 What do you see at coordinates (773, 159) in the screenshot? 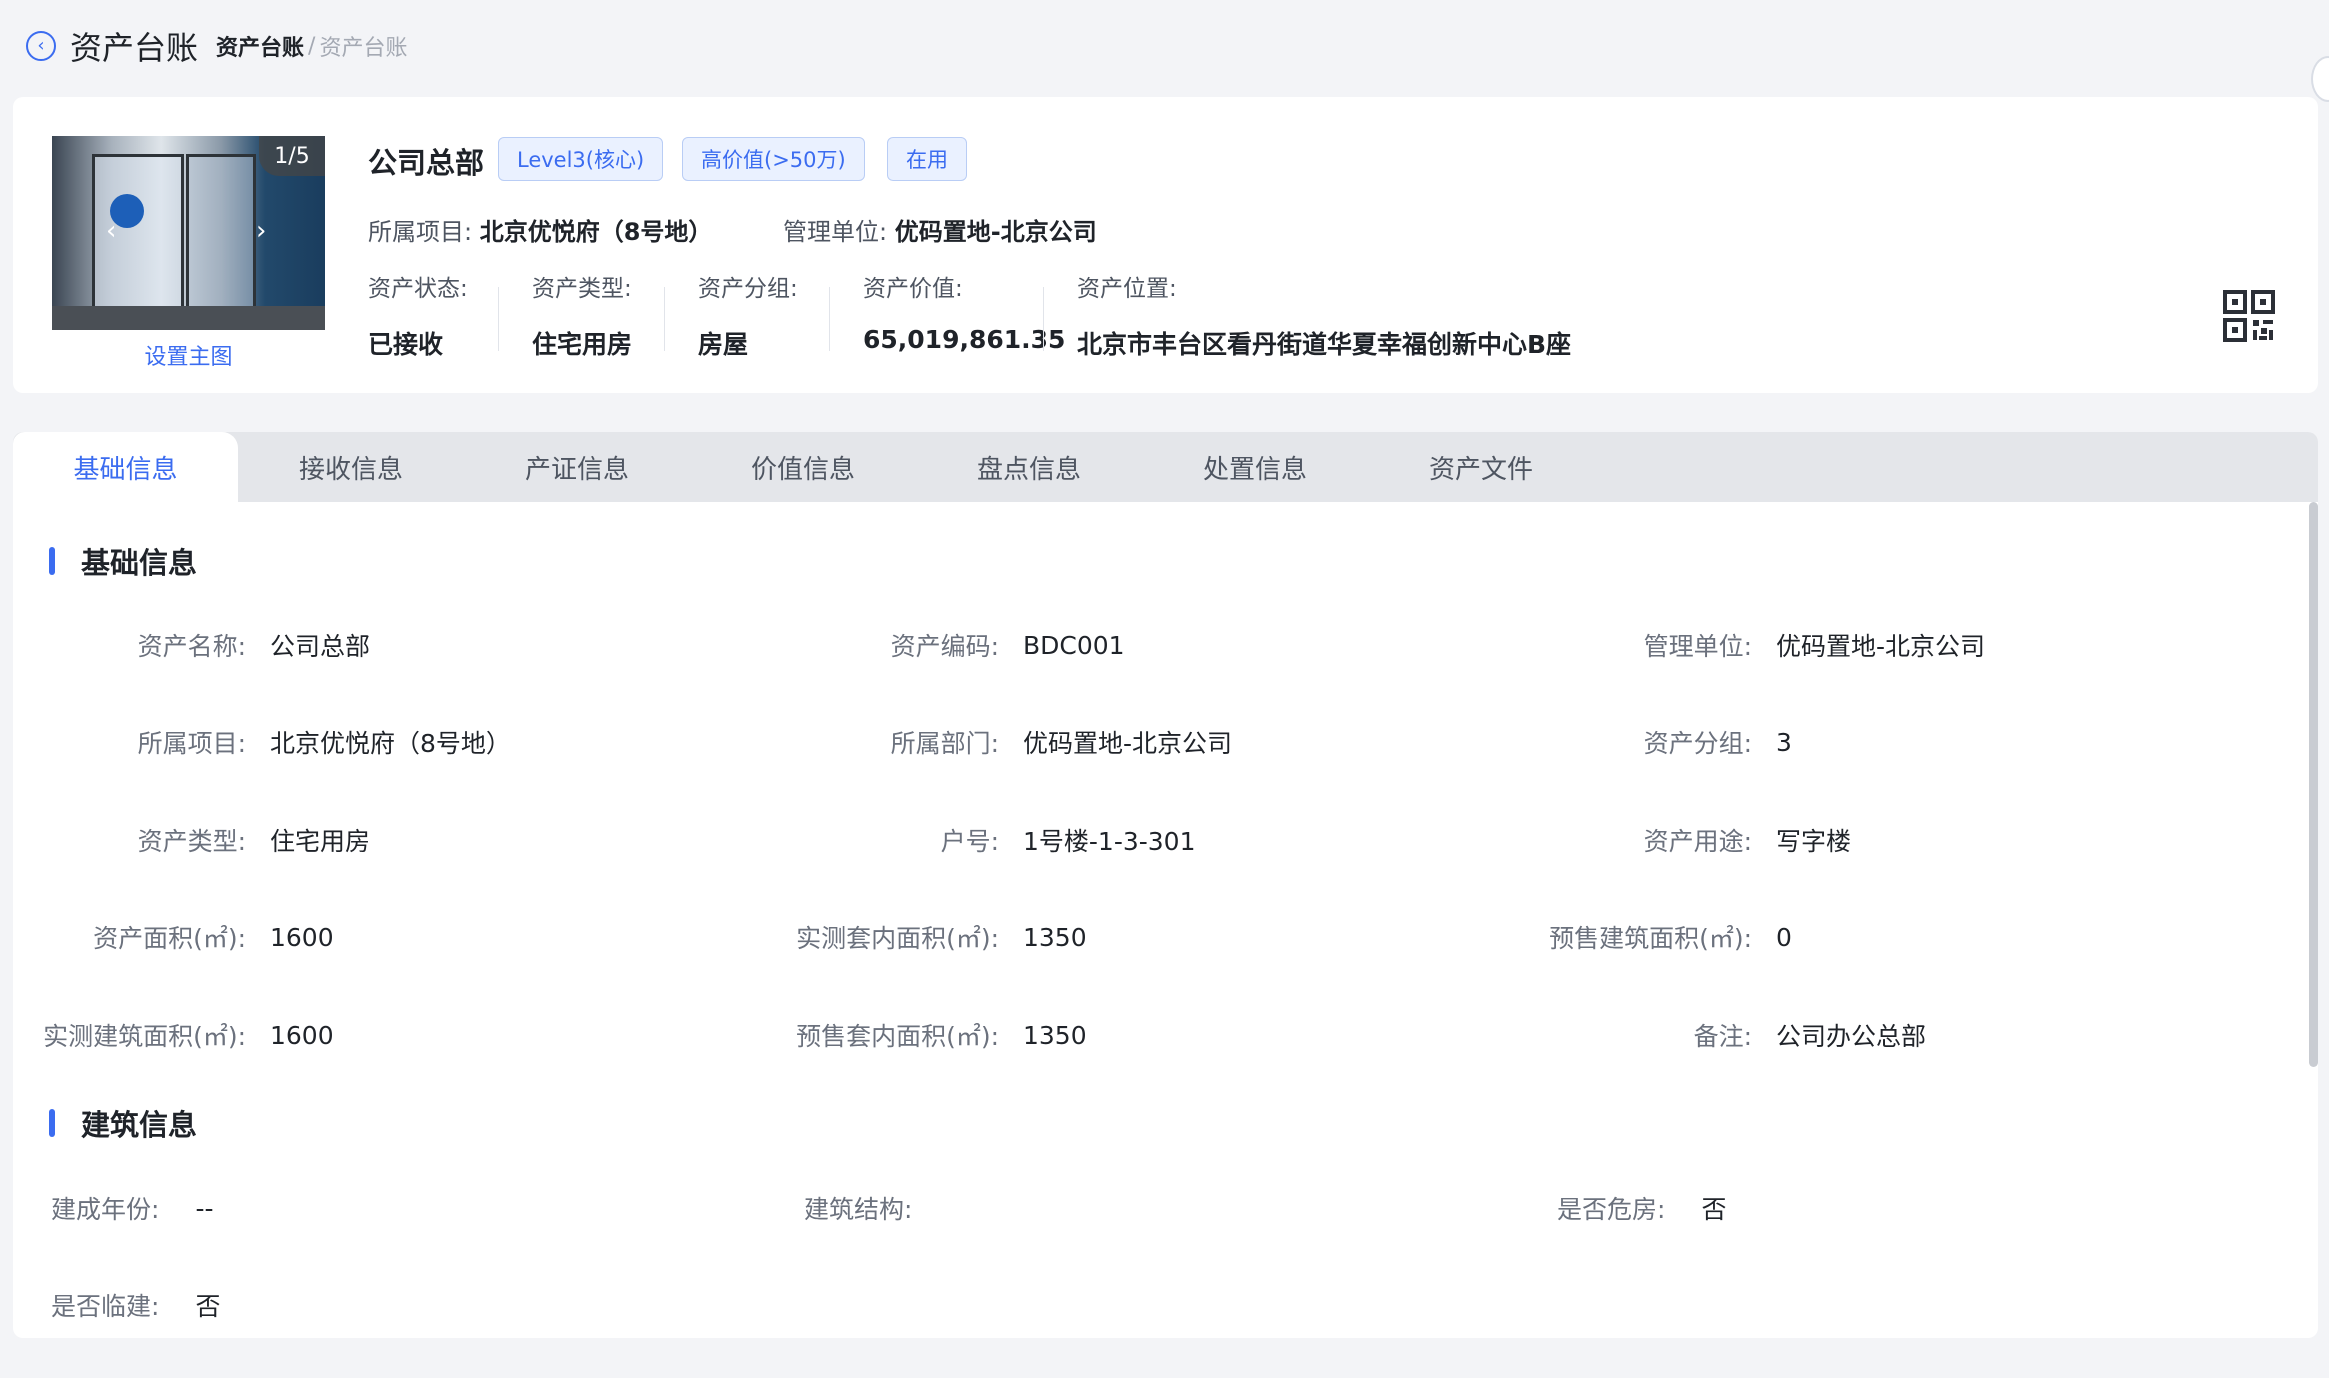
I see `value-tag: 高价值(>50万)` at bounding box center [773, 159].